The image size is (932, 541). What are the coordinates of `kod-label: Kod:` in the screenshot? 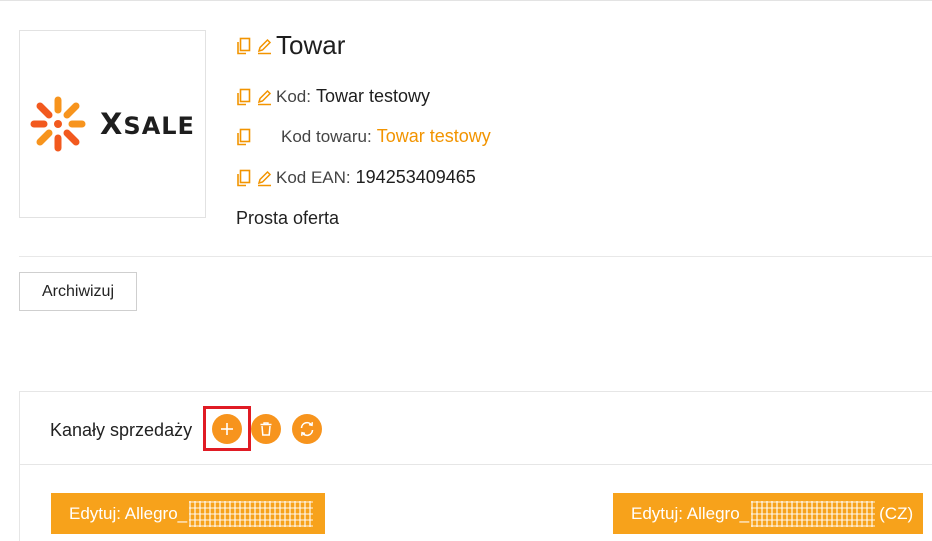 It's located at (293, 96).